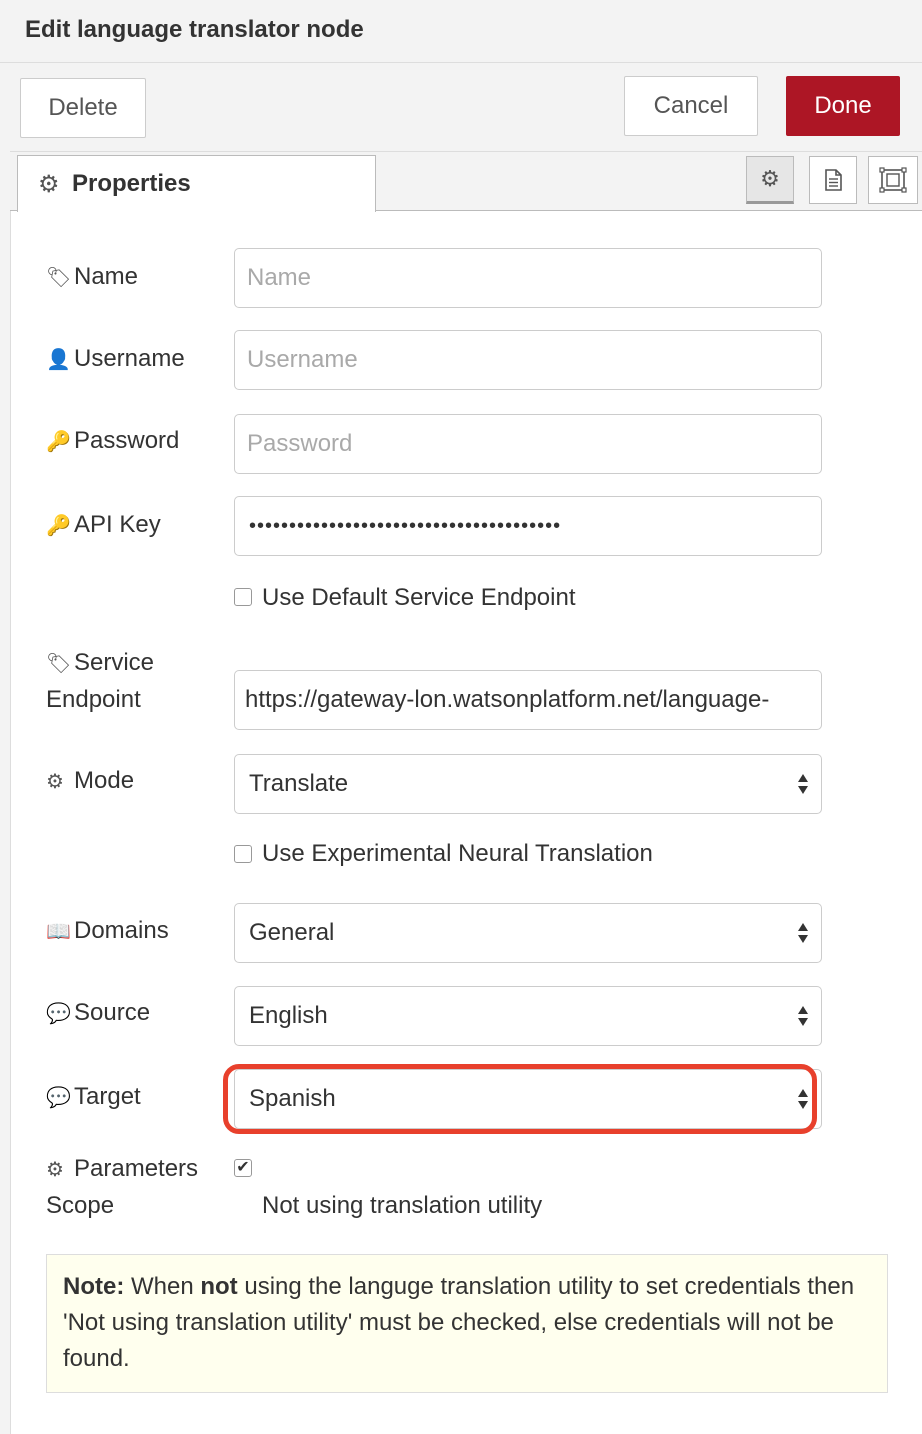  I want to click on mode-select: Translate, so click(528, 784).